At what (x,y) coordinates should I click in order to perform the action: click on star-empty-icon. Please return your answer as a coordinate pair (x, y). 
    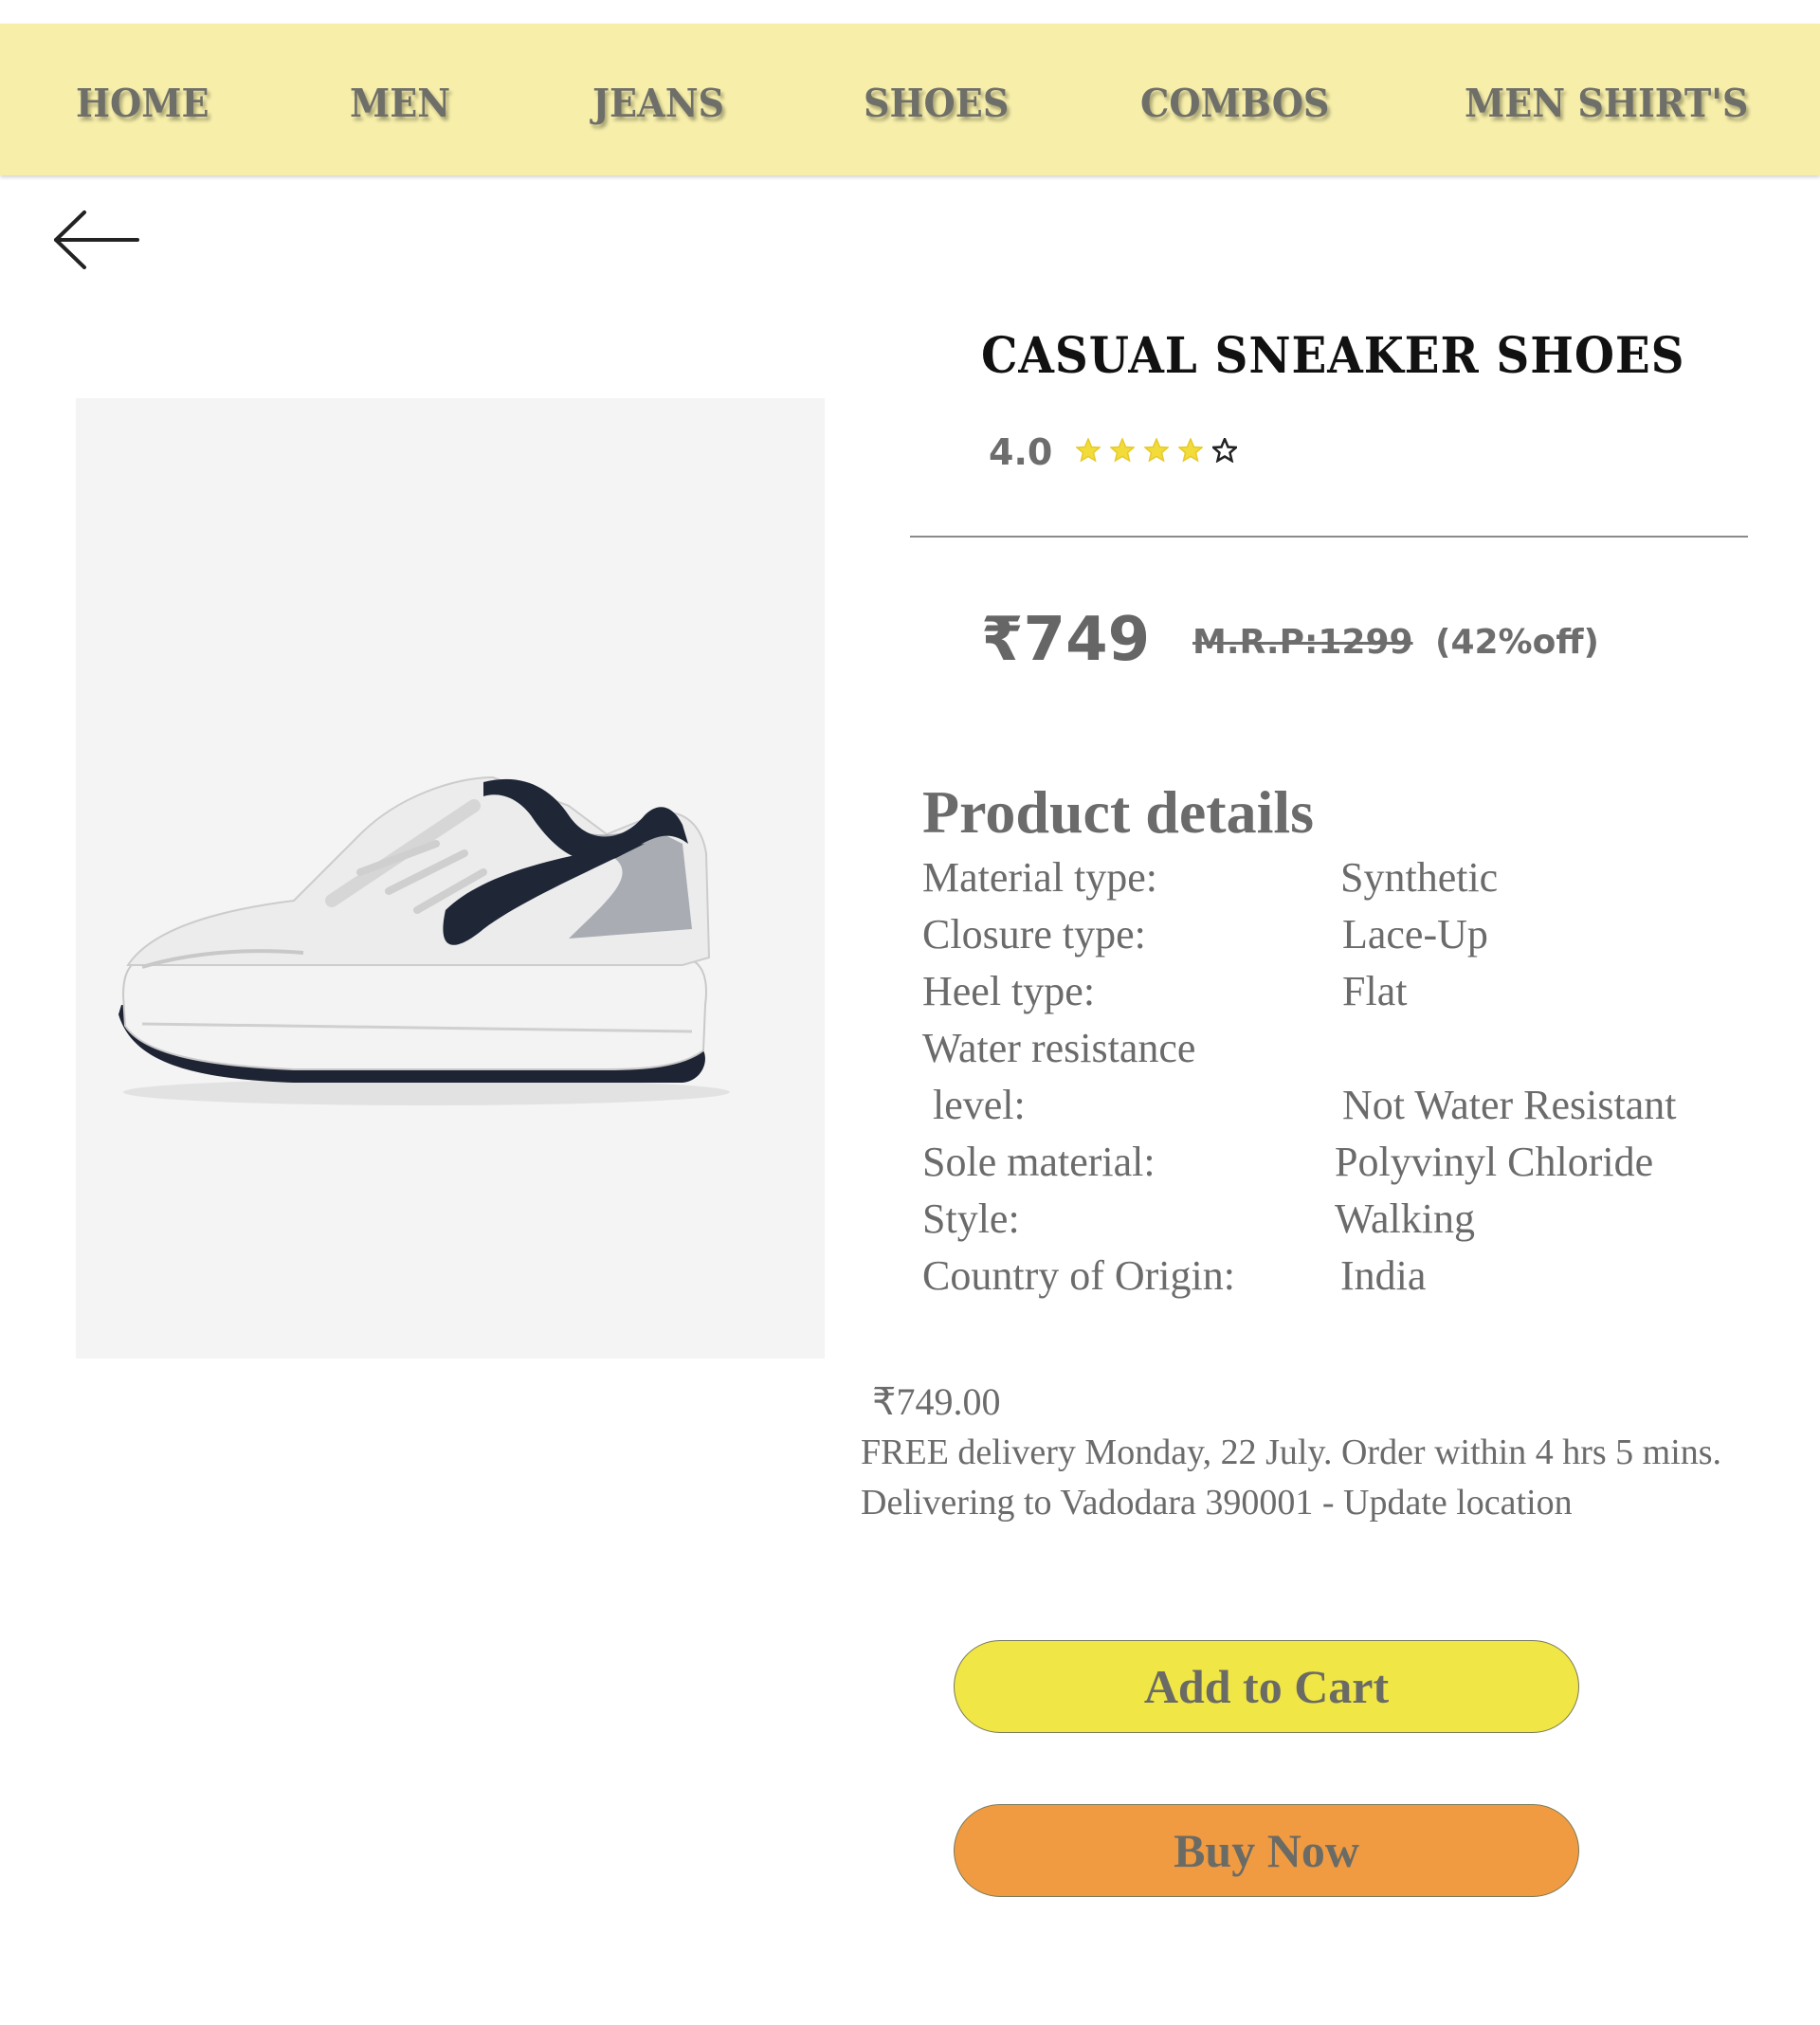
    Looking at the image, I should click on (1224, 450).